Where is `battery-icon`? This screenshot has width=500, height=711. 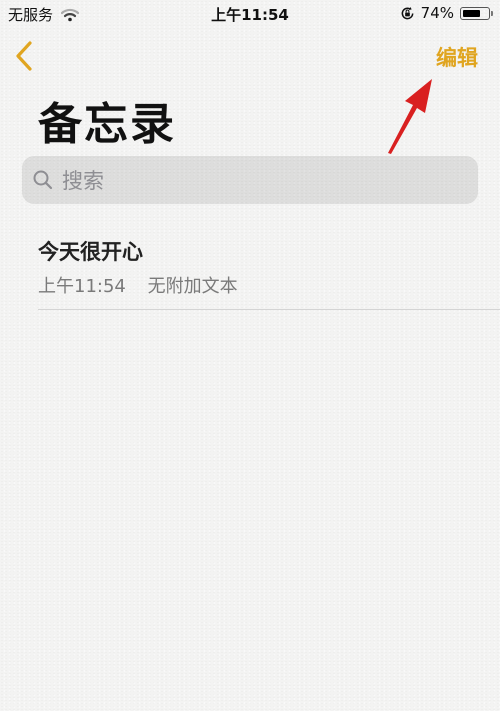 battery-icon is located at coordinates (476, 13).